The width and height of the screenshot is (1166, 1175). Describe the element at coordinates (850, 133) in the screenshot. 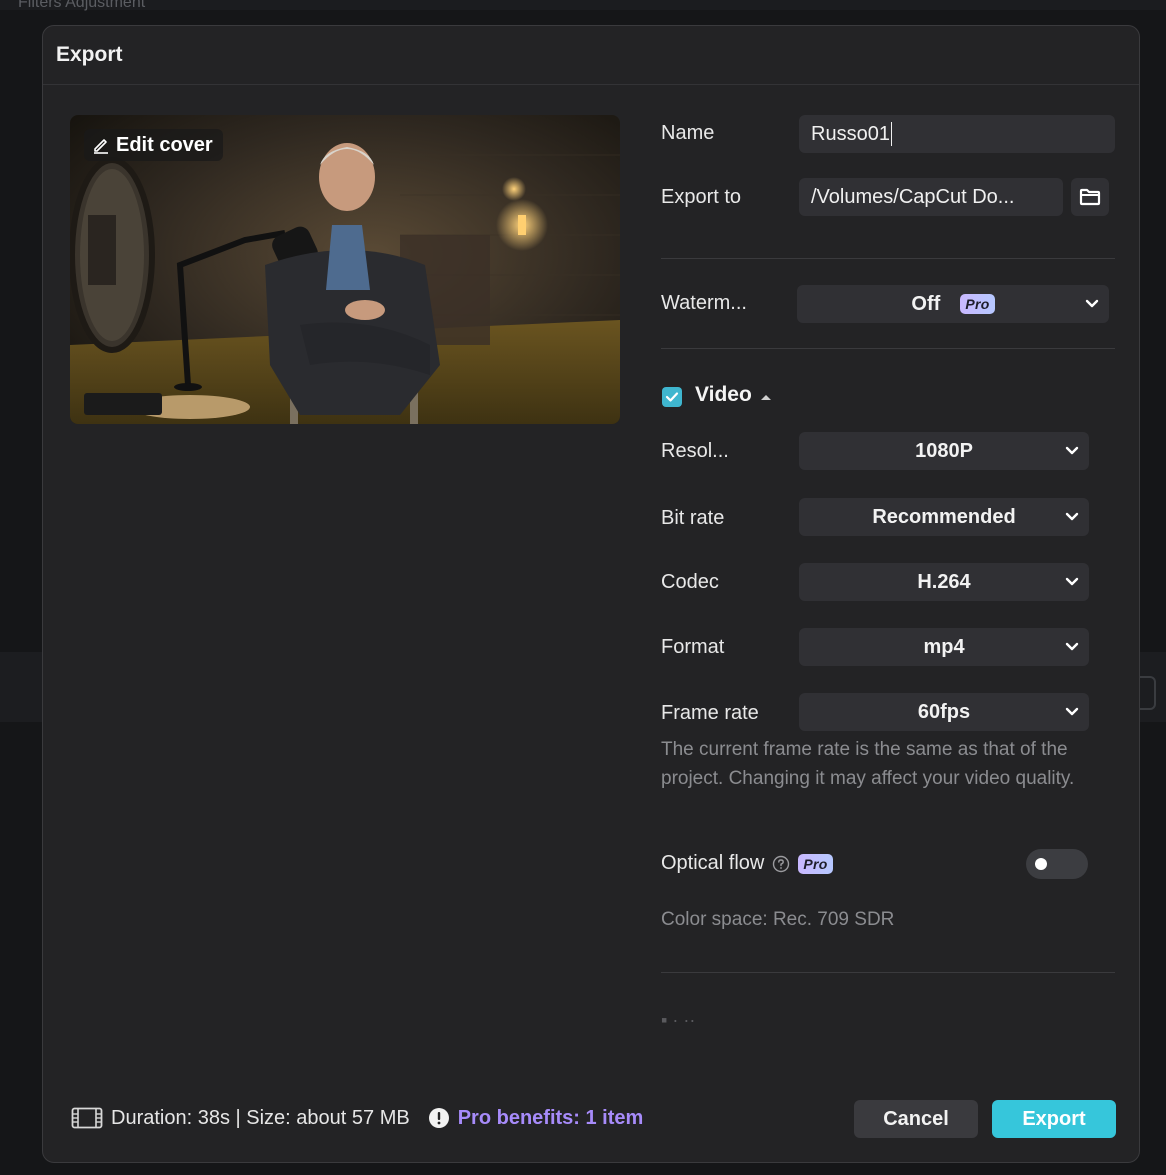

I see `name-value: Russo01` at that location.